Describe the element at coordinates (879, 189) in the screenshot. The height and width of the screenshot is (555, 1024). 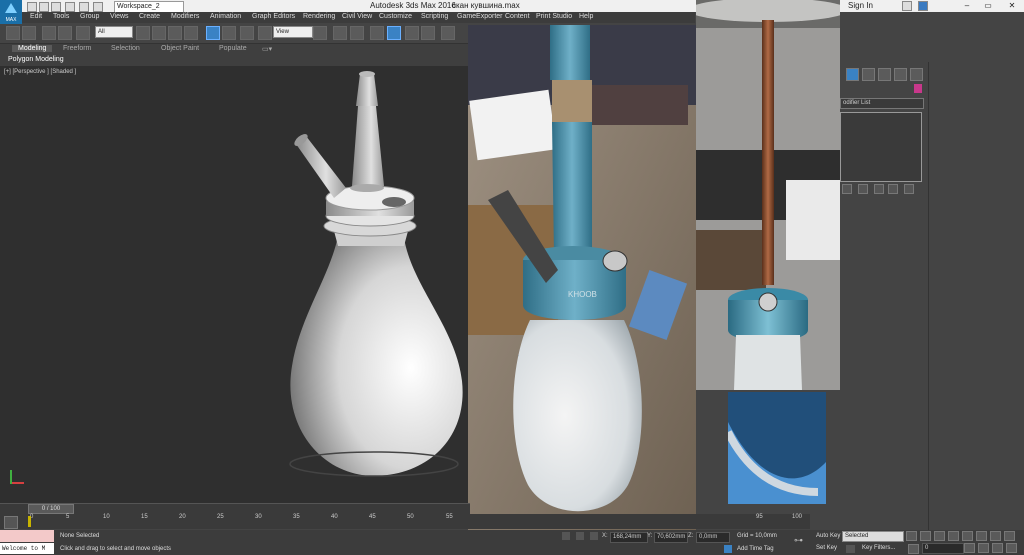
I see `make-unique-icon` at that location.